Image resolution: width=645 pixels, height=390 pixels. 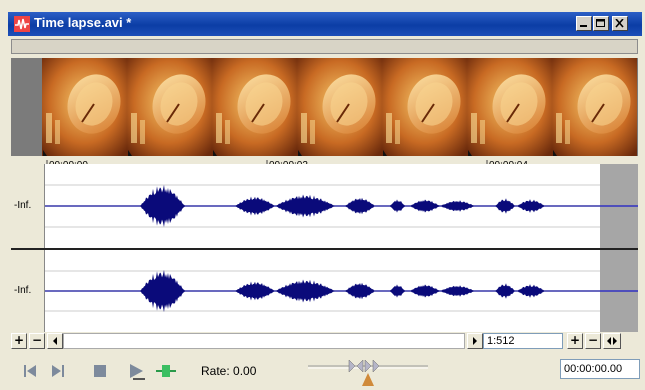 I want to click on maximize-icon, so click(x=600, y=23).